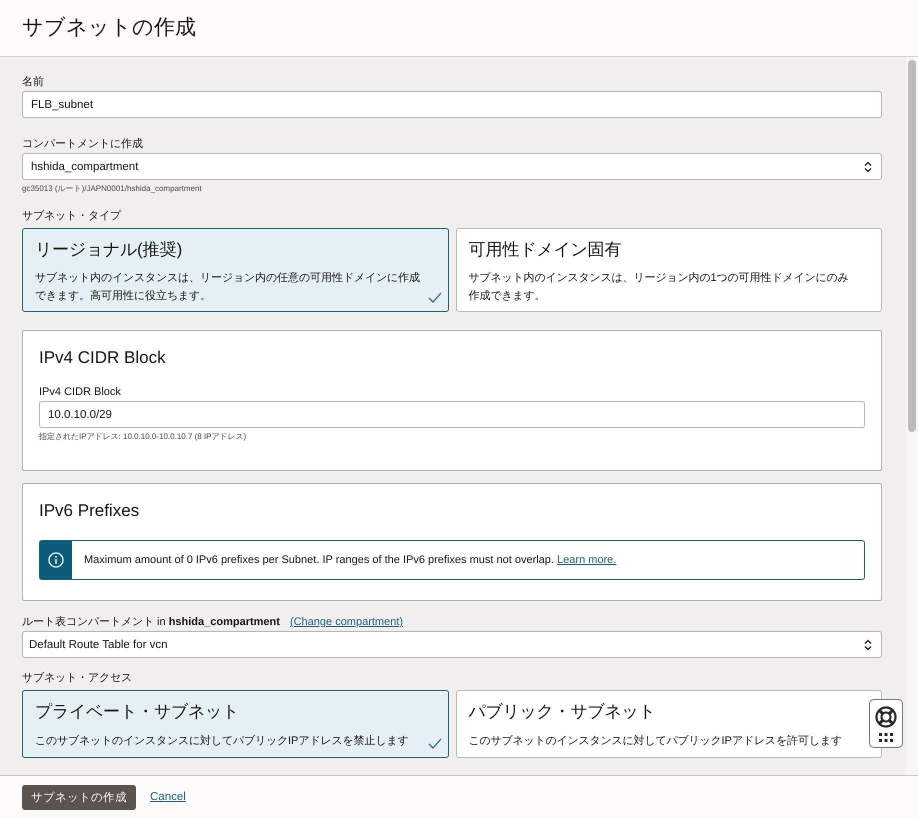 The image size is (918, 818). What do you see at coordinates (89, 511) in the screenshot?
I see `panel-title: IPv6 Prefixes` at bounding box center [89, 511].